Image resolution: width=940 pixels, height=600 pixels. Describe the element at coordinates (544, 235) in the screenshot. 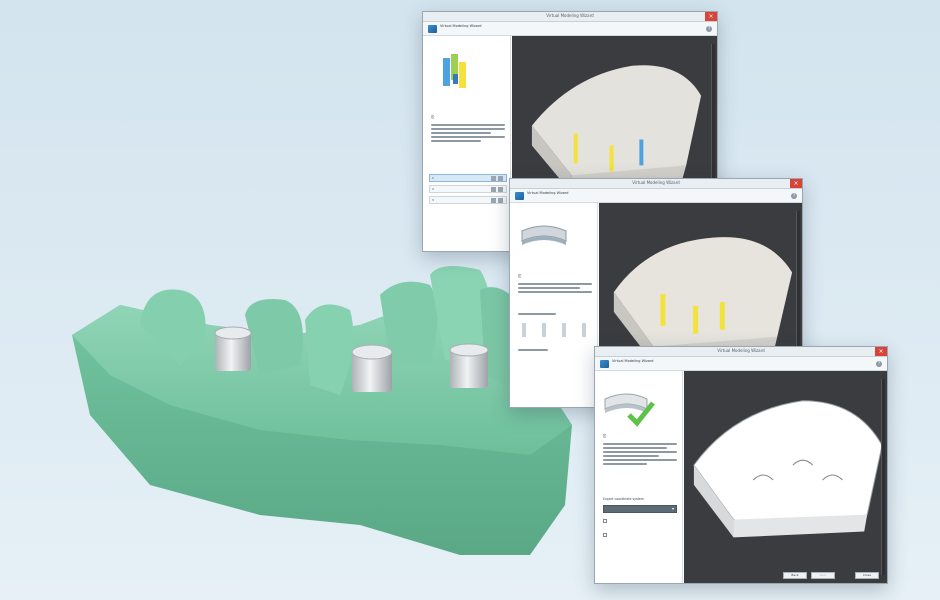

I see `base-plate-illustration` at that location.